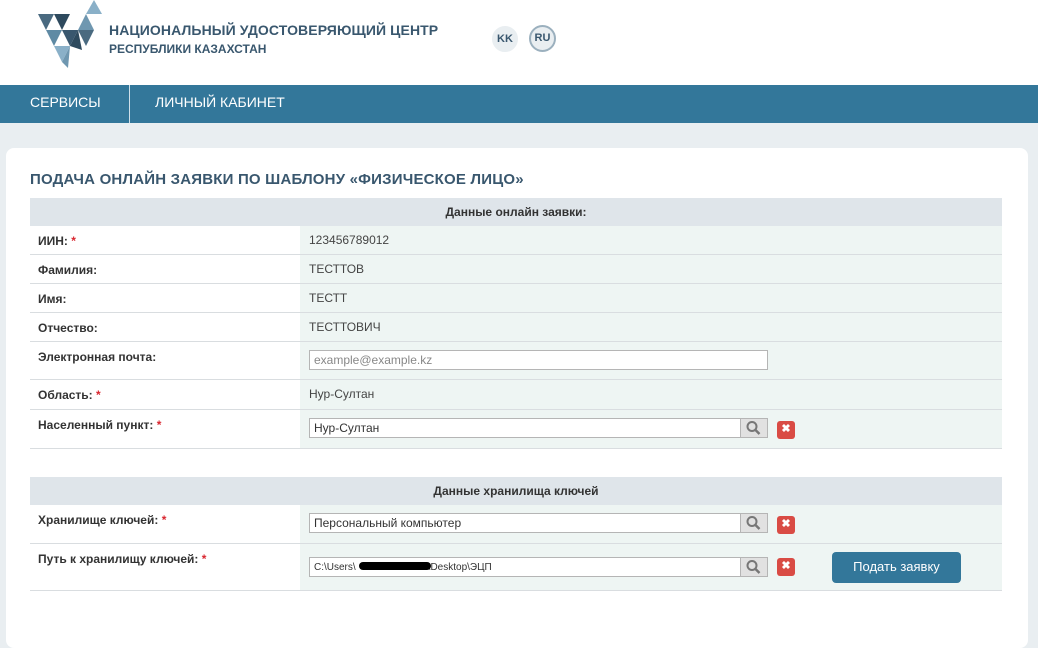  Describe the element at coordinates (68, 270) in the screenshot. I see `surname-label: Фамилия:` at that location.